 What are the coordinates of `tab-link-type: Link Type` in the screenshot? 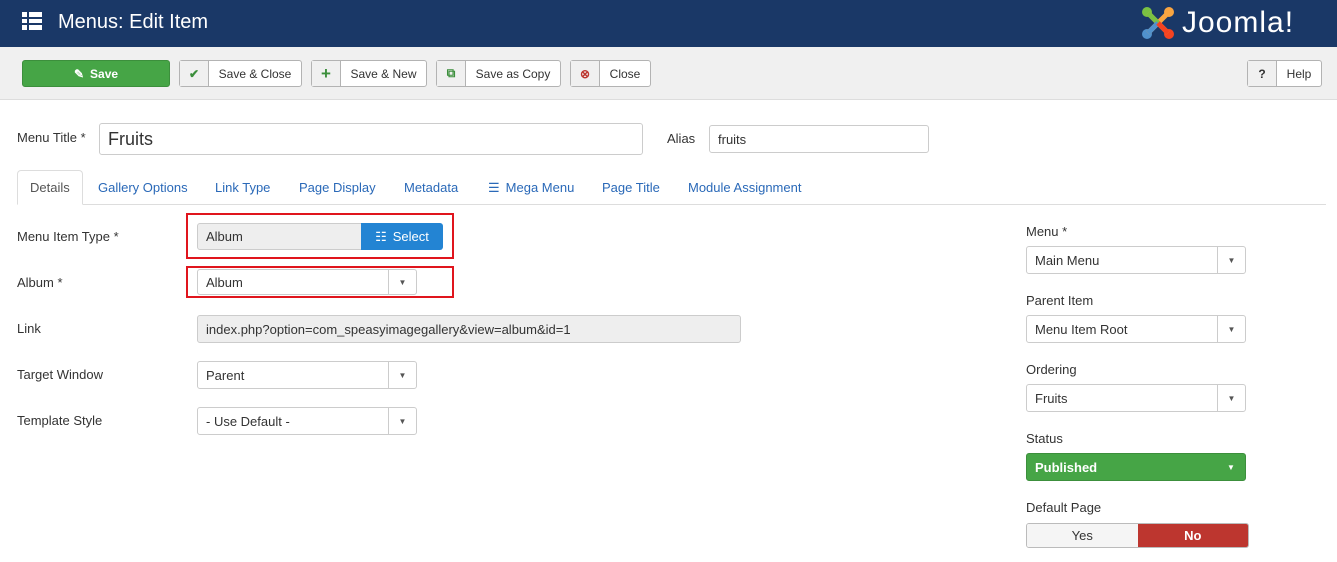 It's located at (242, 187).